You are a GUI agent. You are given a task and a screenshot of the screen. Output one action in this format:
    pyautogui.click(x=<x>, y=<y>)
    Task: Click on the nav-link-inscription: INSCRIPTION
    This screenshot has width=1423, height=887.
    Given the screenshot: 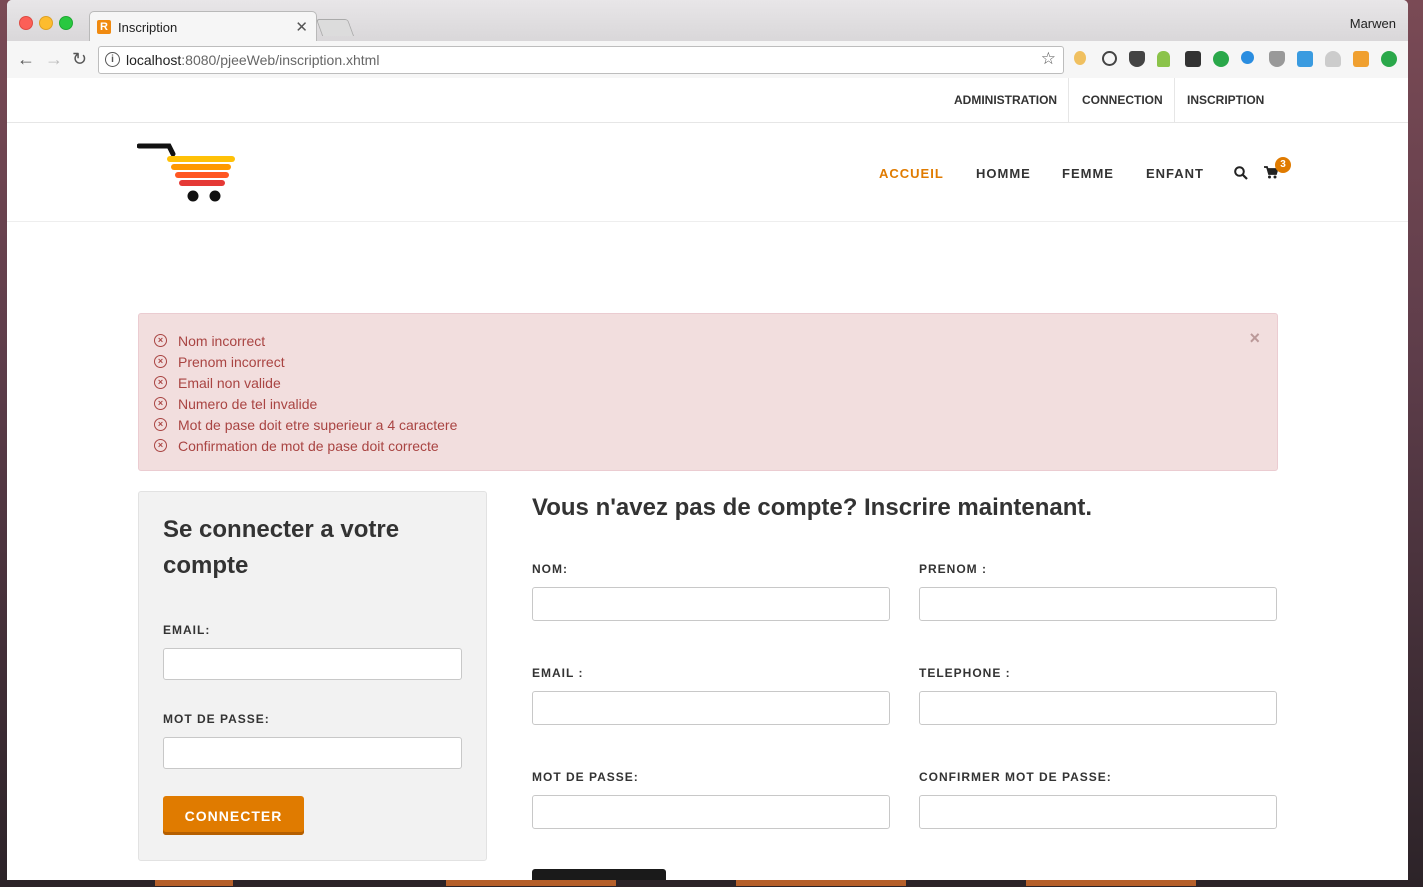 What is the action you would take?
    pyautogui.click(x=1225, y=100)
    